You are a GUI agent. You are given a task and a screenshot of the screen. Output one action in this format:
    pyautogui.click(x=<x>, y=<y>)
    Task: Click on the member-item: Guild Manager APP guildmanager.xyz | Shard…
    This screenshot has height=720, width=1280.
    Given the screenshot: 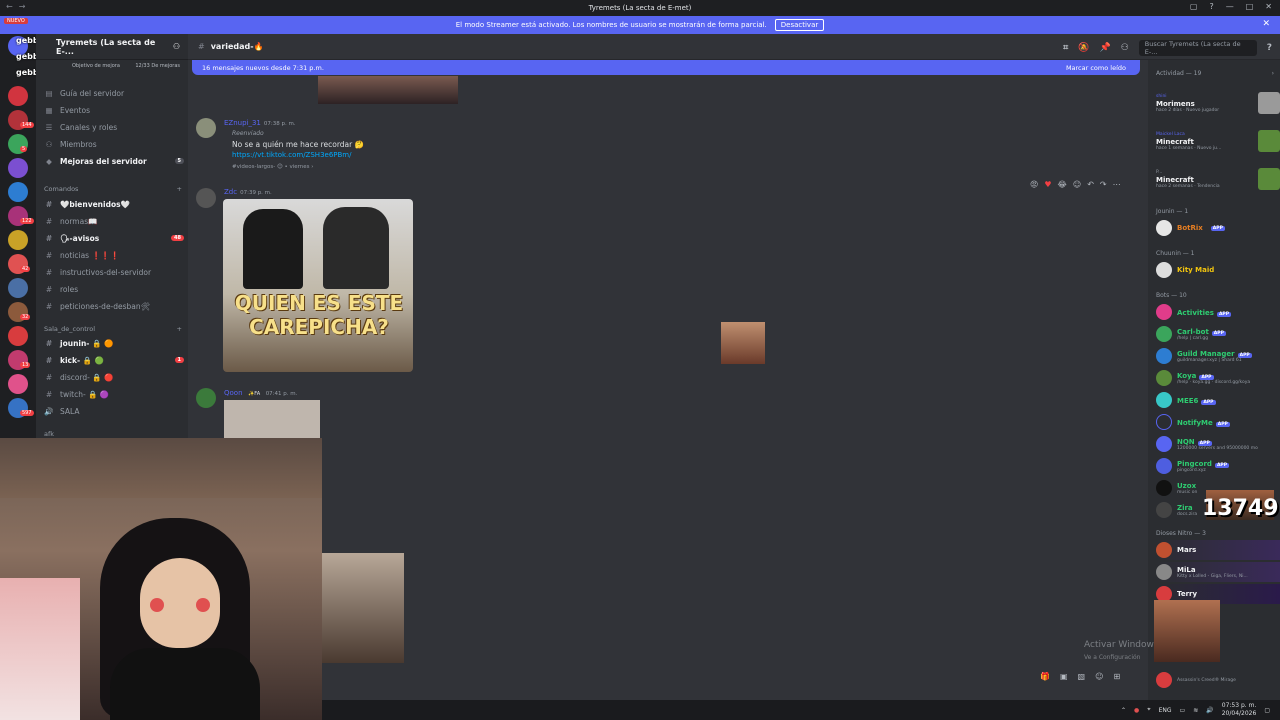 What is the action you would take?
    pyautogui.click(x=1218, y=356)
    